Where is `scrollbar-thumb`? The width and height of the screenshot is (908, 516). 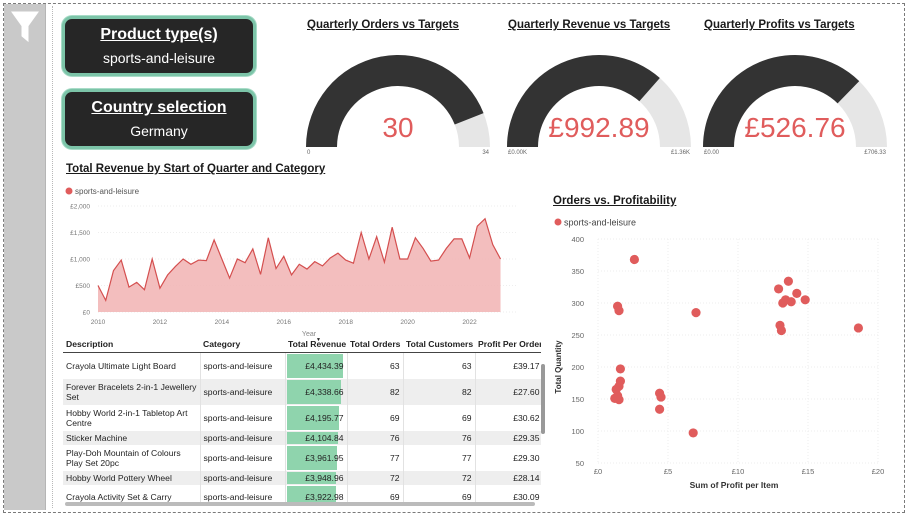 scrollbar-thumb is located at coordinates (543, 399).